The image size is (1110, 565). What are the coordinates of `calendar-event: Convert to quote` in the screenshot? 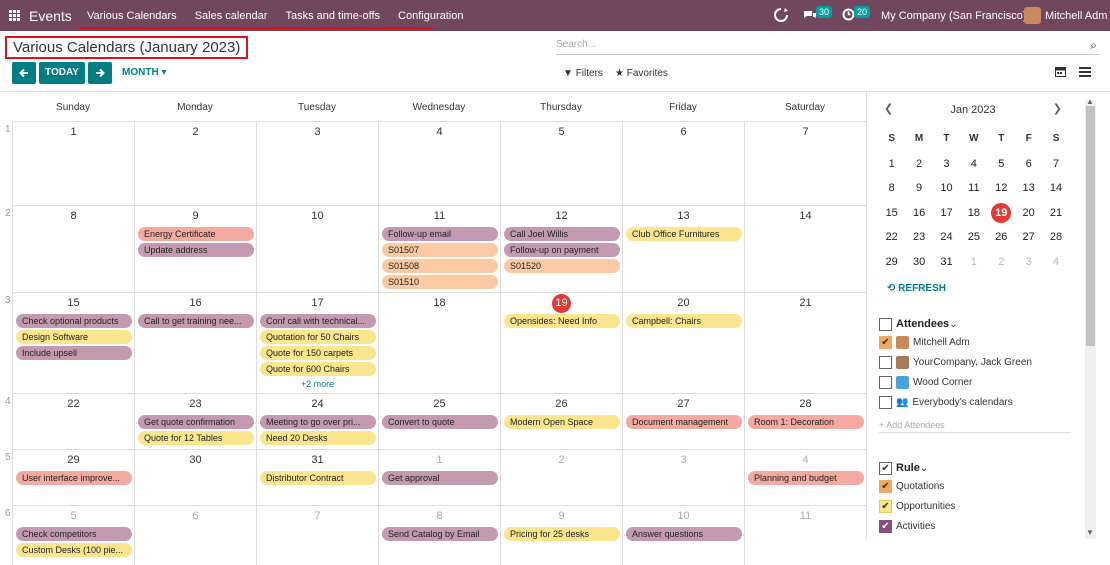 It's located at (440, 422).